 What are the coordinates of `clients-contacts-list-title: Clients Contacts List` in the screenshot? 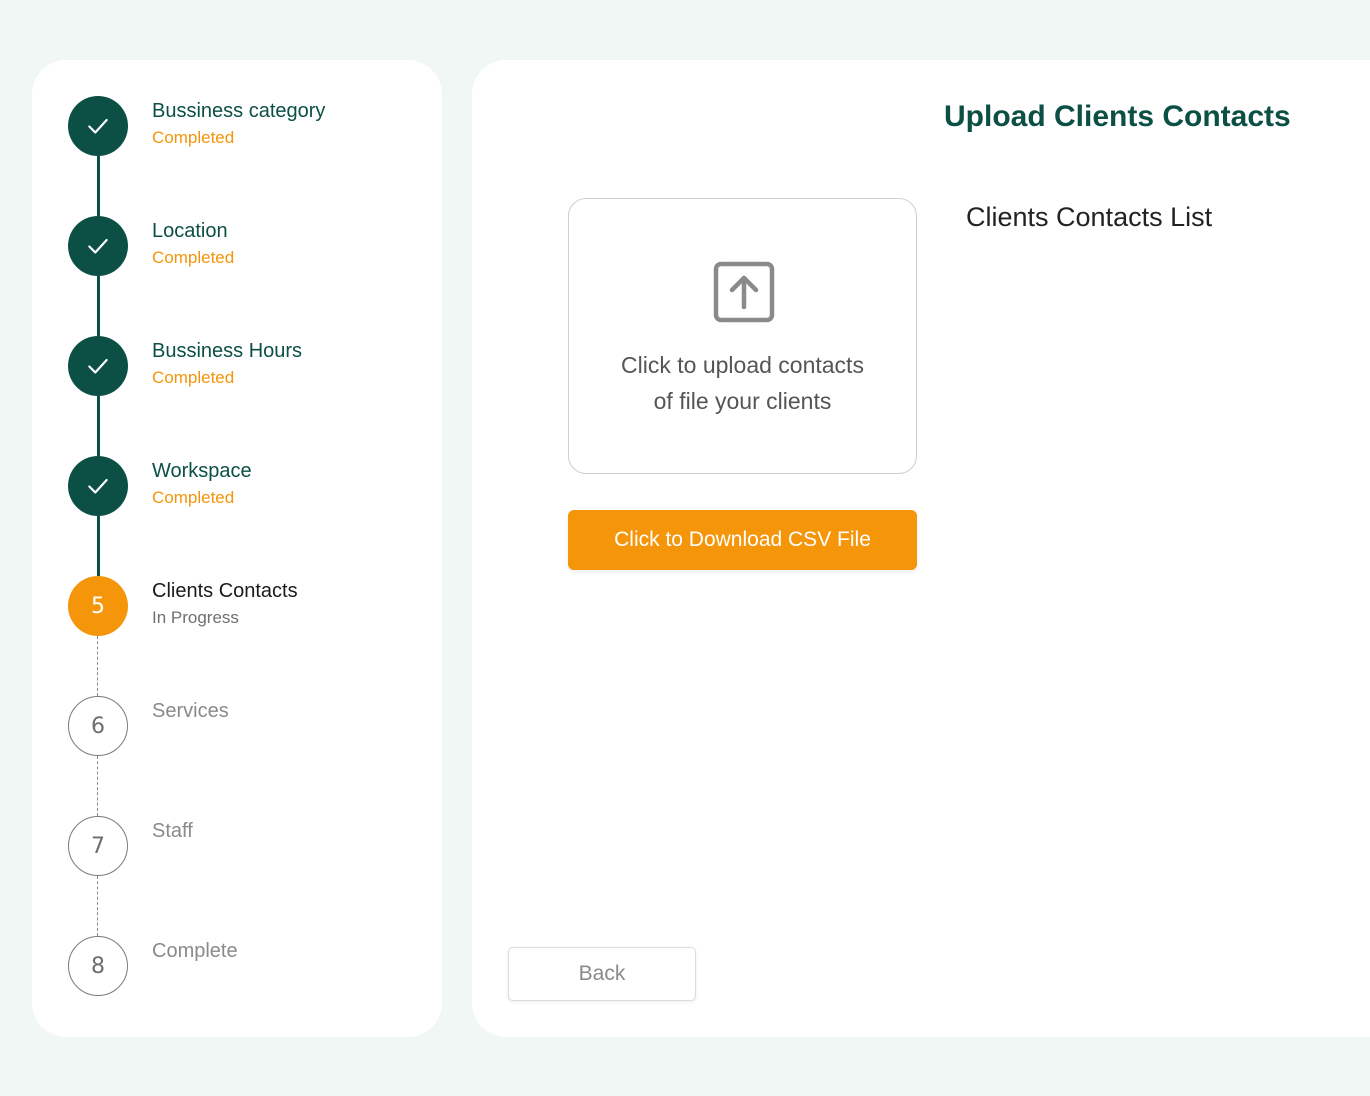 It's located at (1089, 217).